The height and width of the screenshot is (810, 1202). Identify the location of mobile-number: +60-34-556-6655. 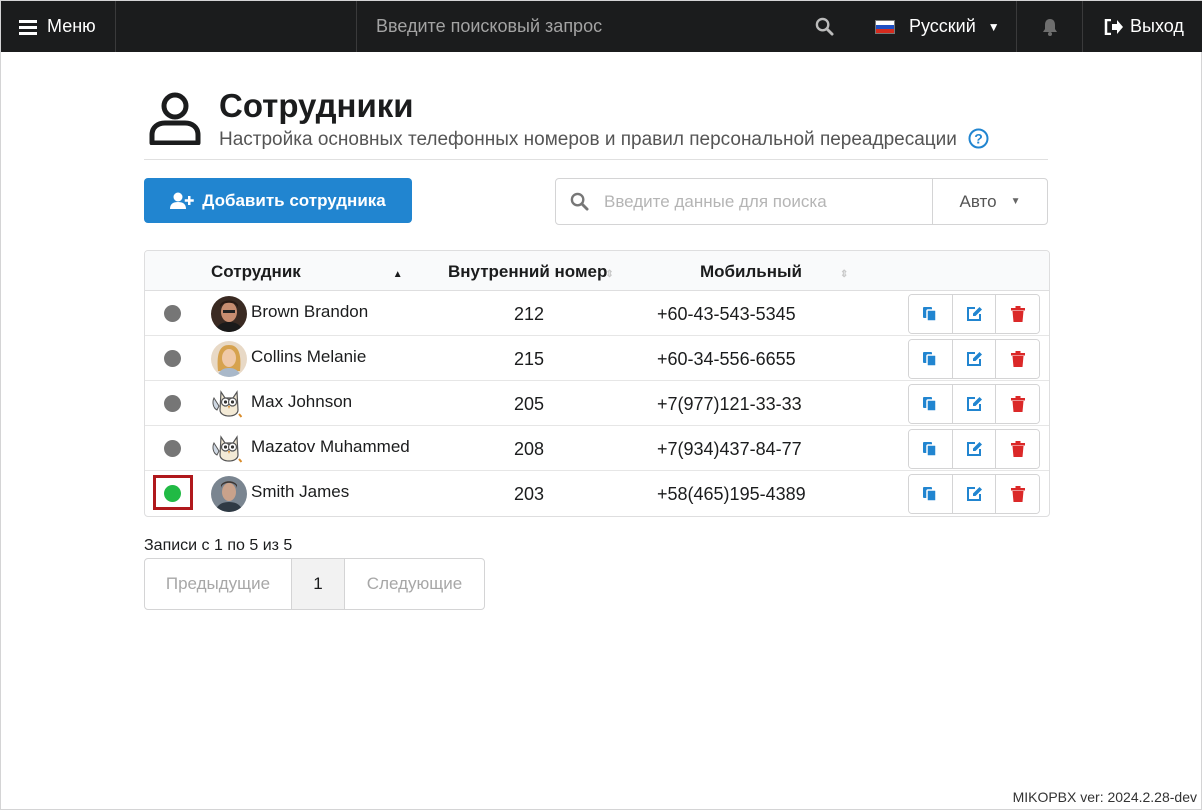
(726, 359).